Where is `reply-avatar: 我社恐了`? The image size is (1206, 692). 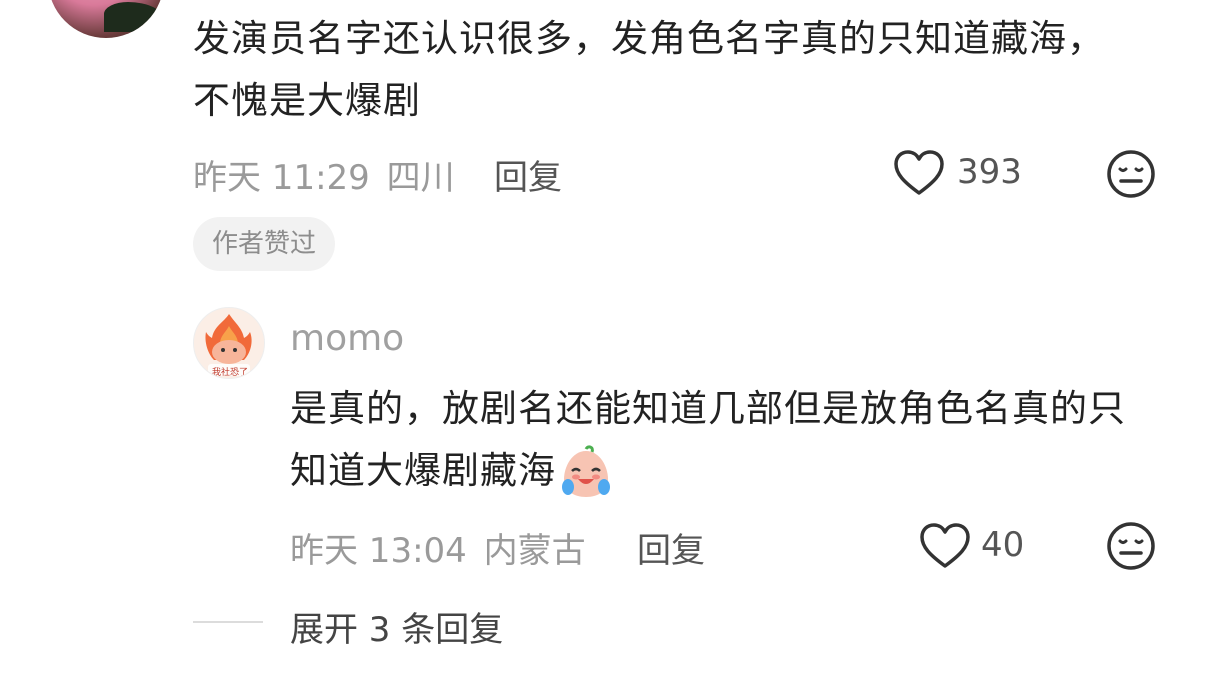 reply-avatar: 我社恐了 is located at coordinates (229, 343).